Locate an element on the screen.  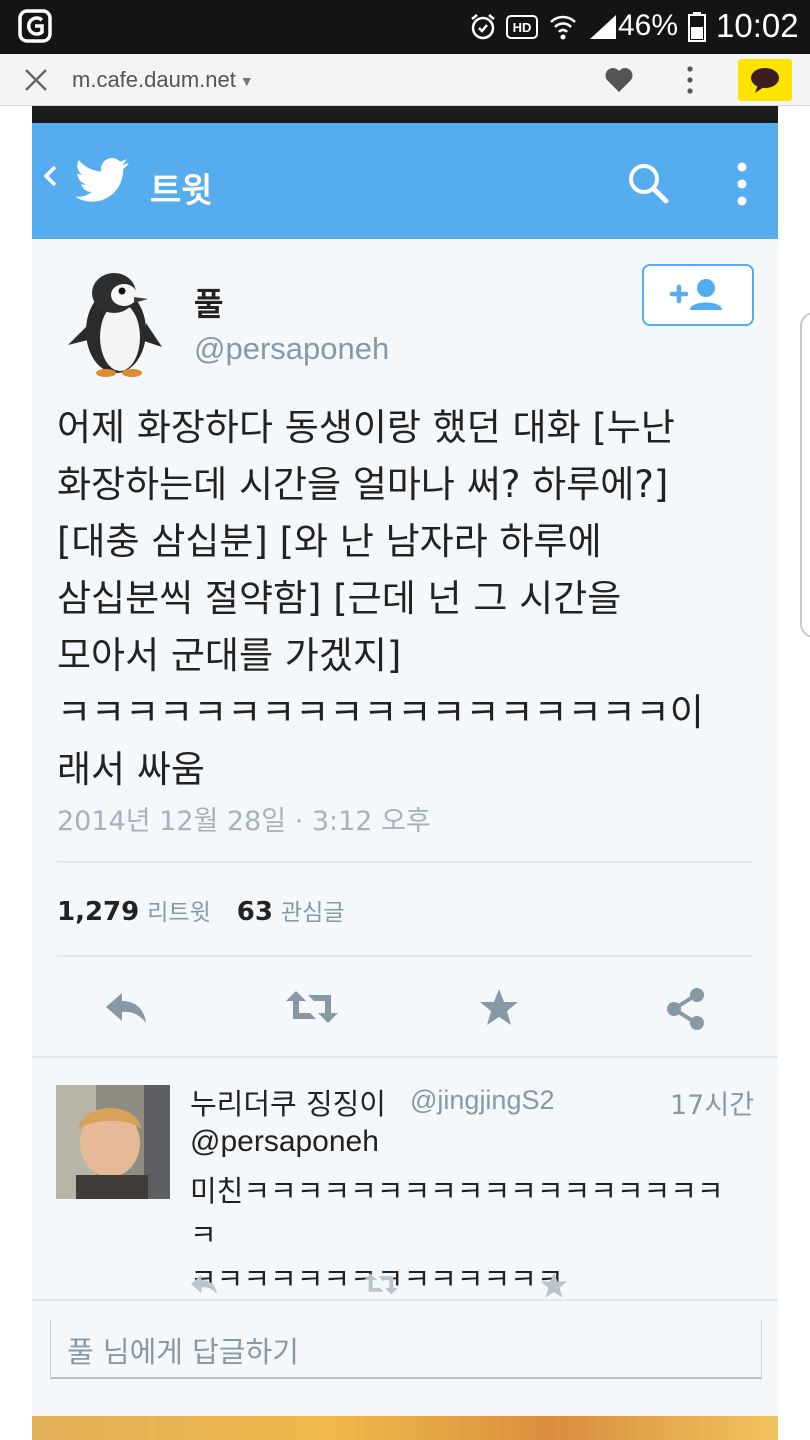
dropdown-caret-icon: ▼ is located at coordinates (246, 81).